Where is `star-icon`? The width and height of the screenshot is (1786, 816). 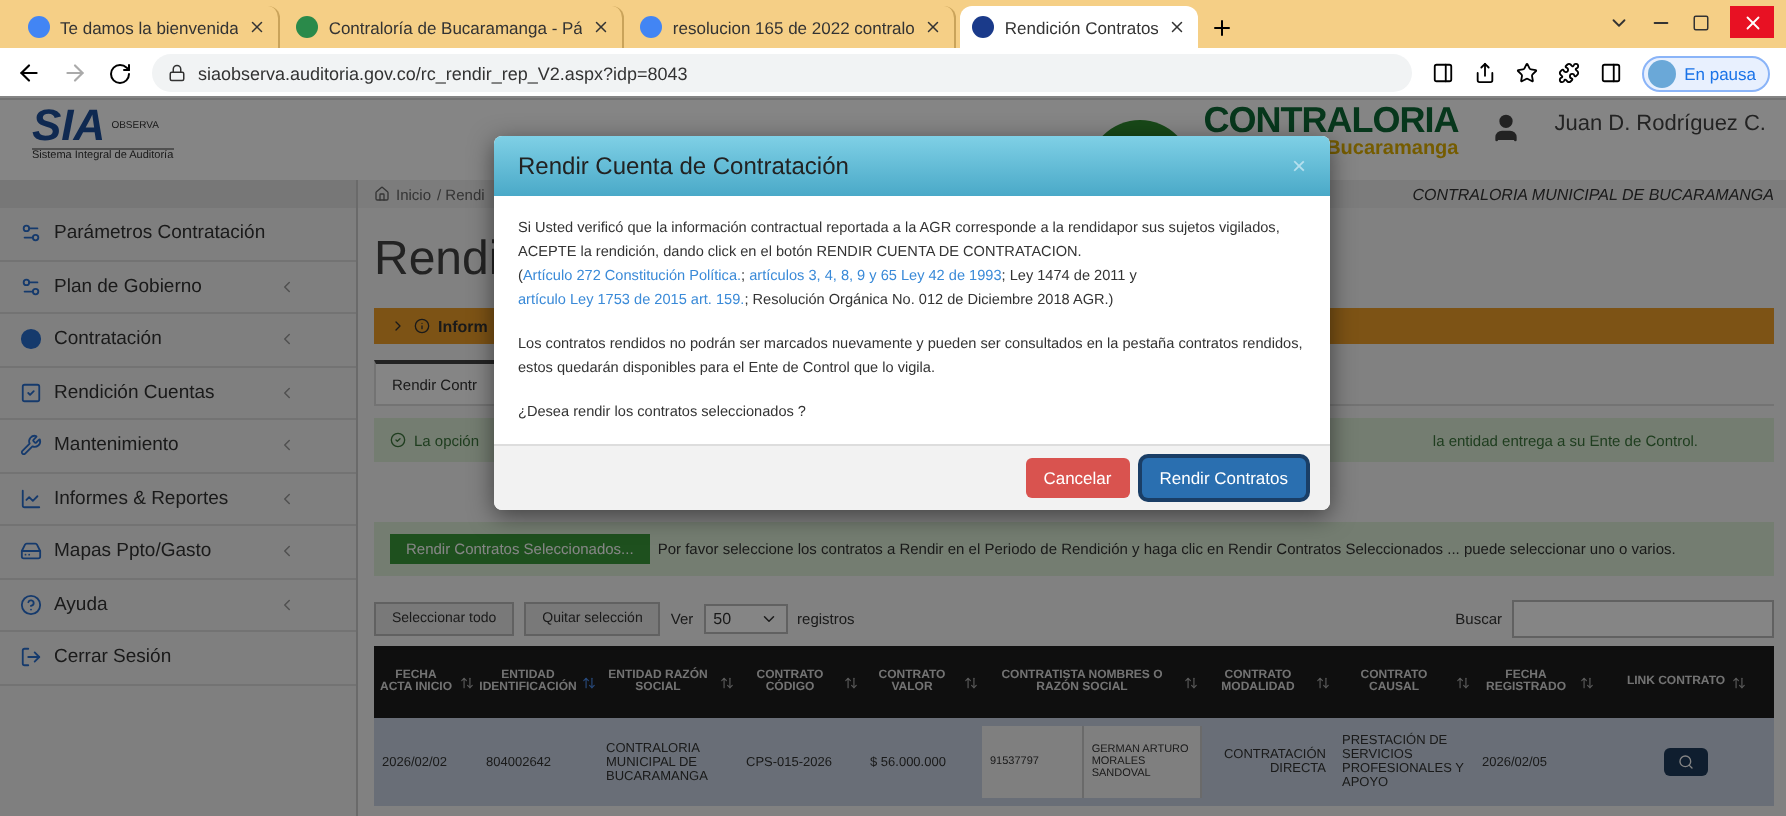
star-icon is located at coordinates (1527, 73).